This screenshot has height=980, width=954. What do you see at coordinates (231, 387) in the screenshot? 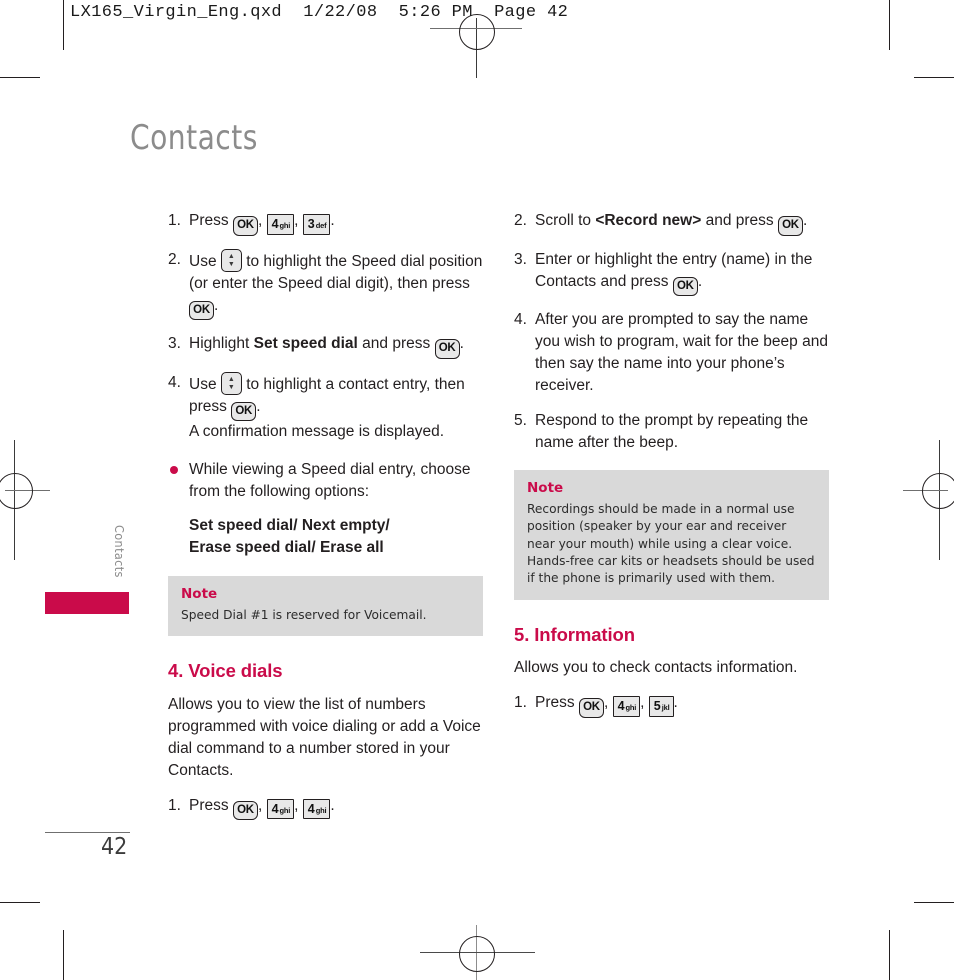
I see `arrow-down-icon: ▼` at bounding box center [231, 387].